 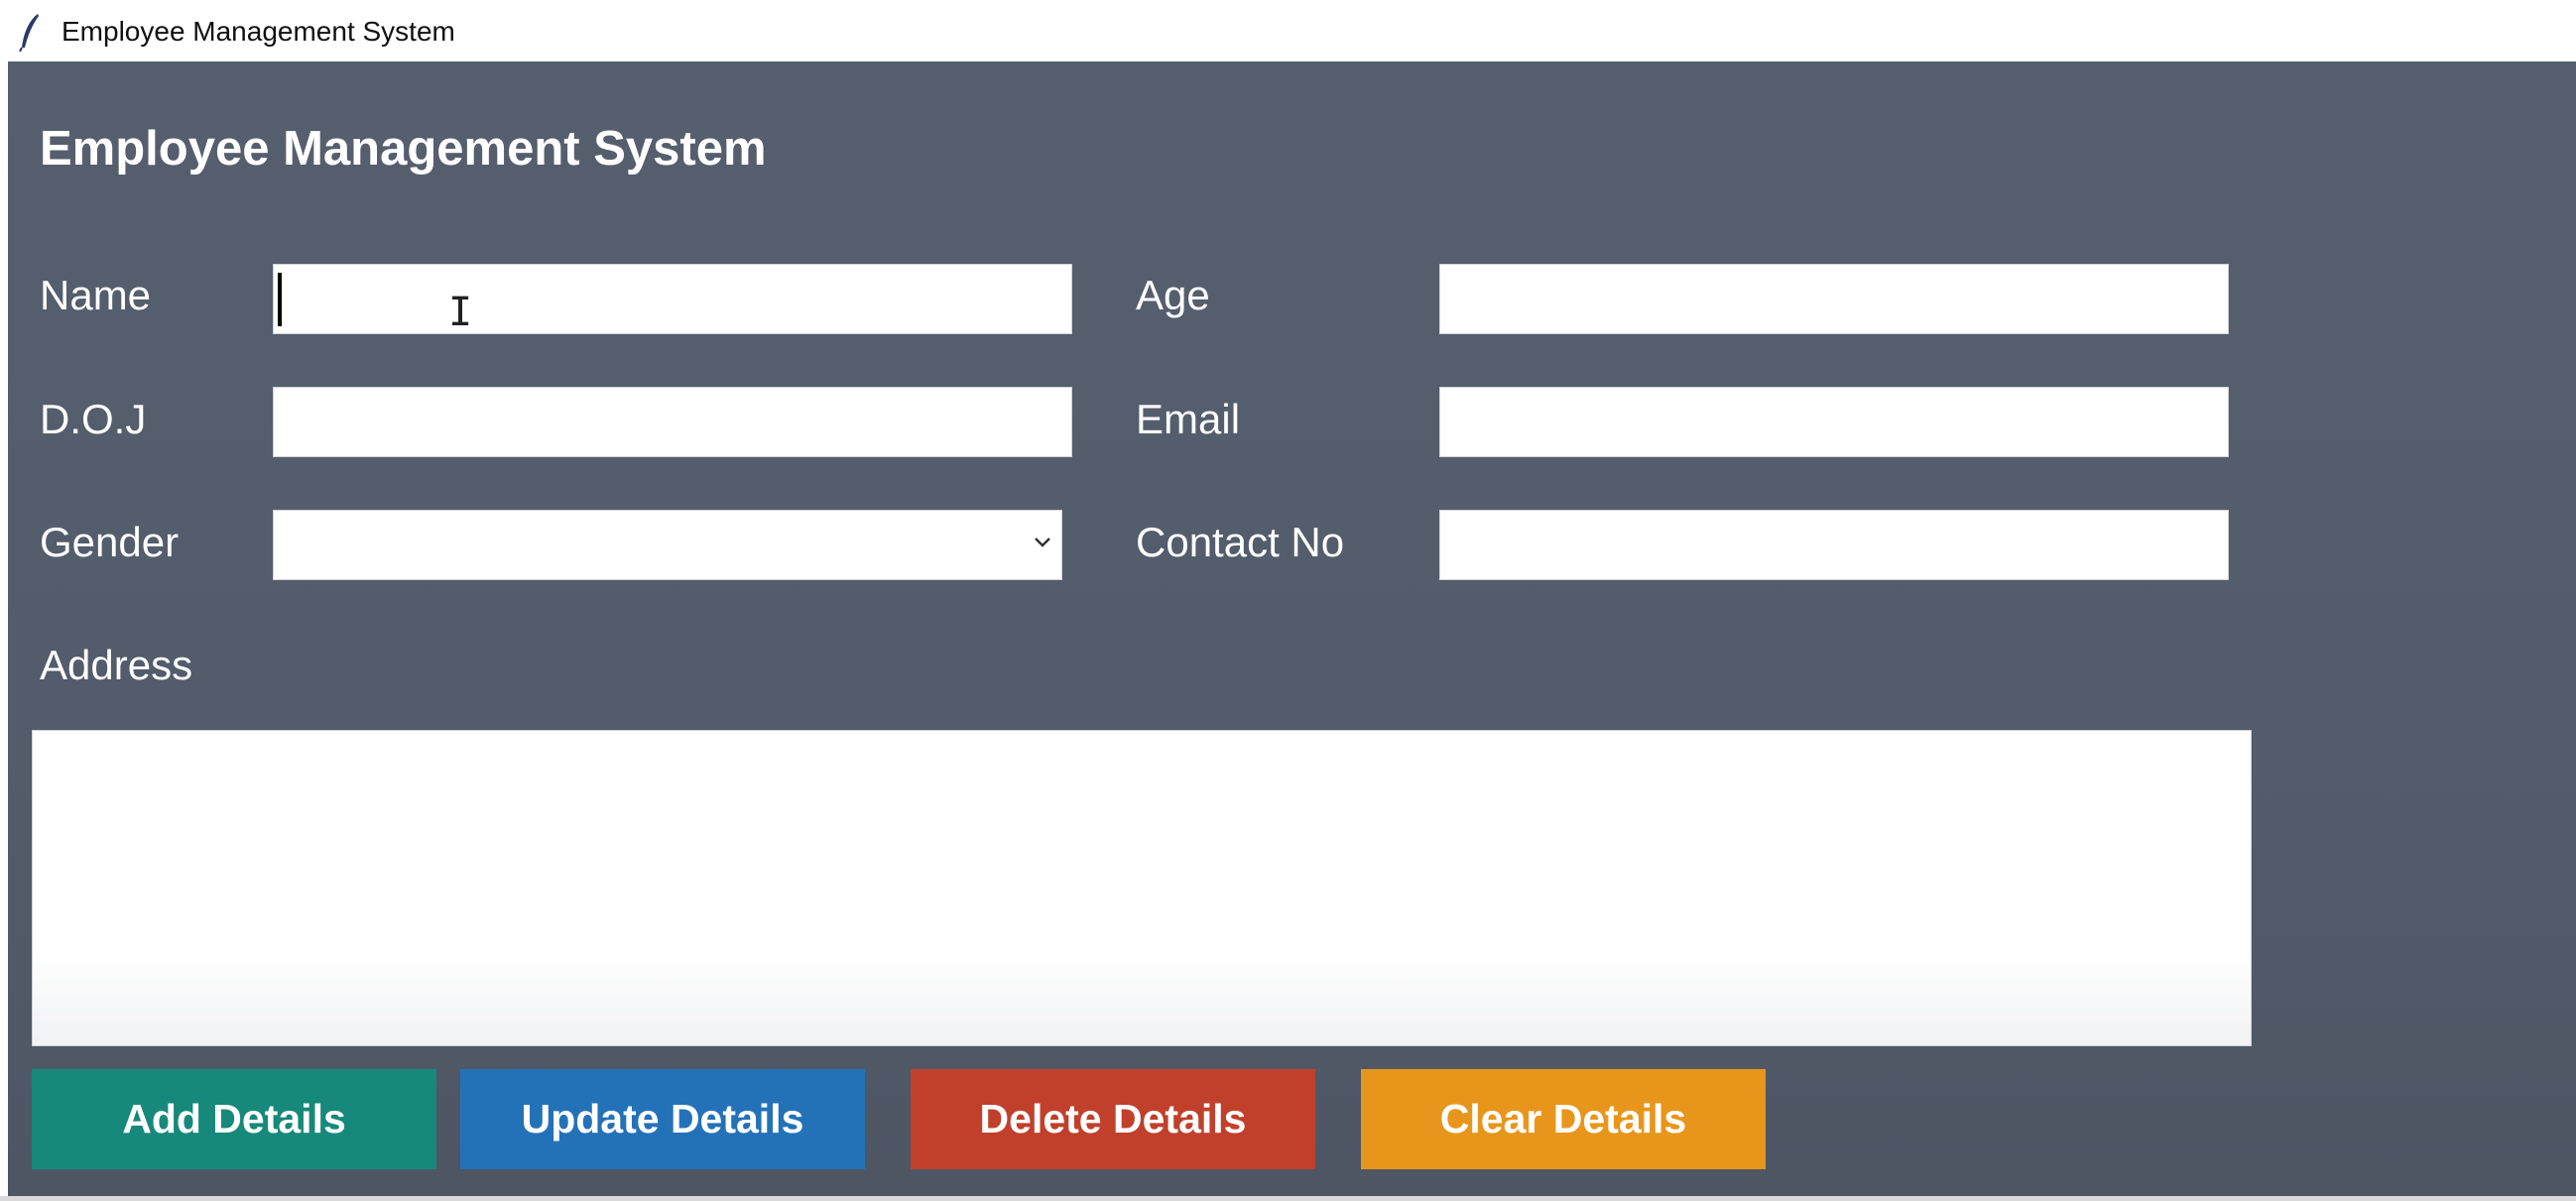 What do you see at coordinates (29, 33) in the screenshot?
I see `feather-icon` at bounding box center [29, 33].